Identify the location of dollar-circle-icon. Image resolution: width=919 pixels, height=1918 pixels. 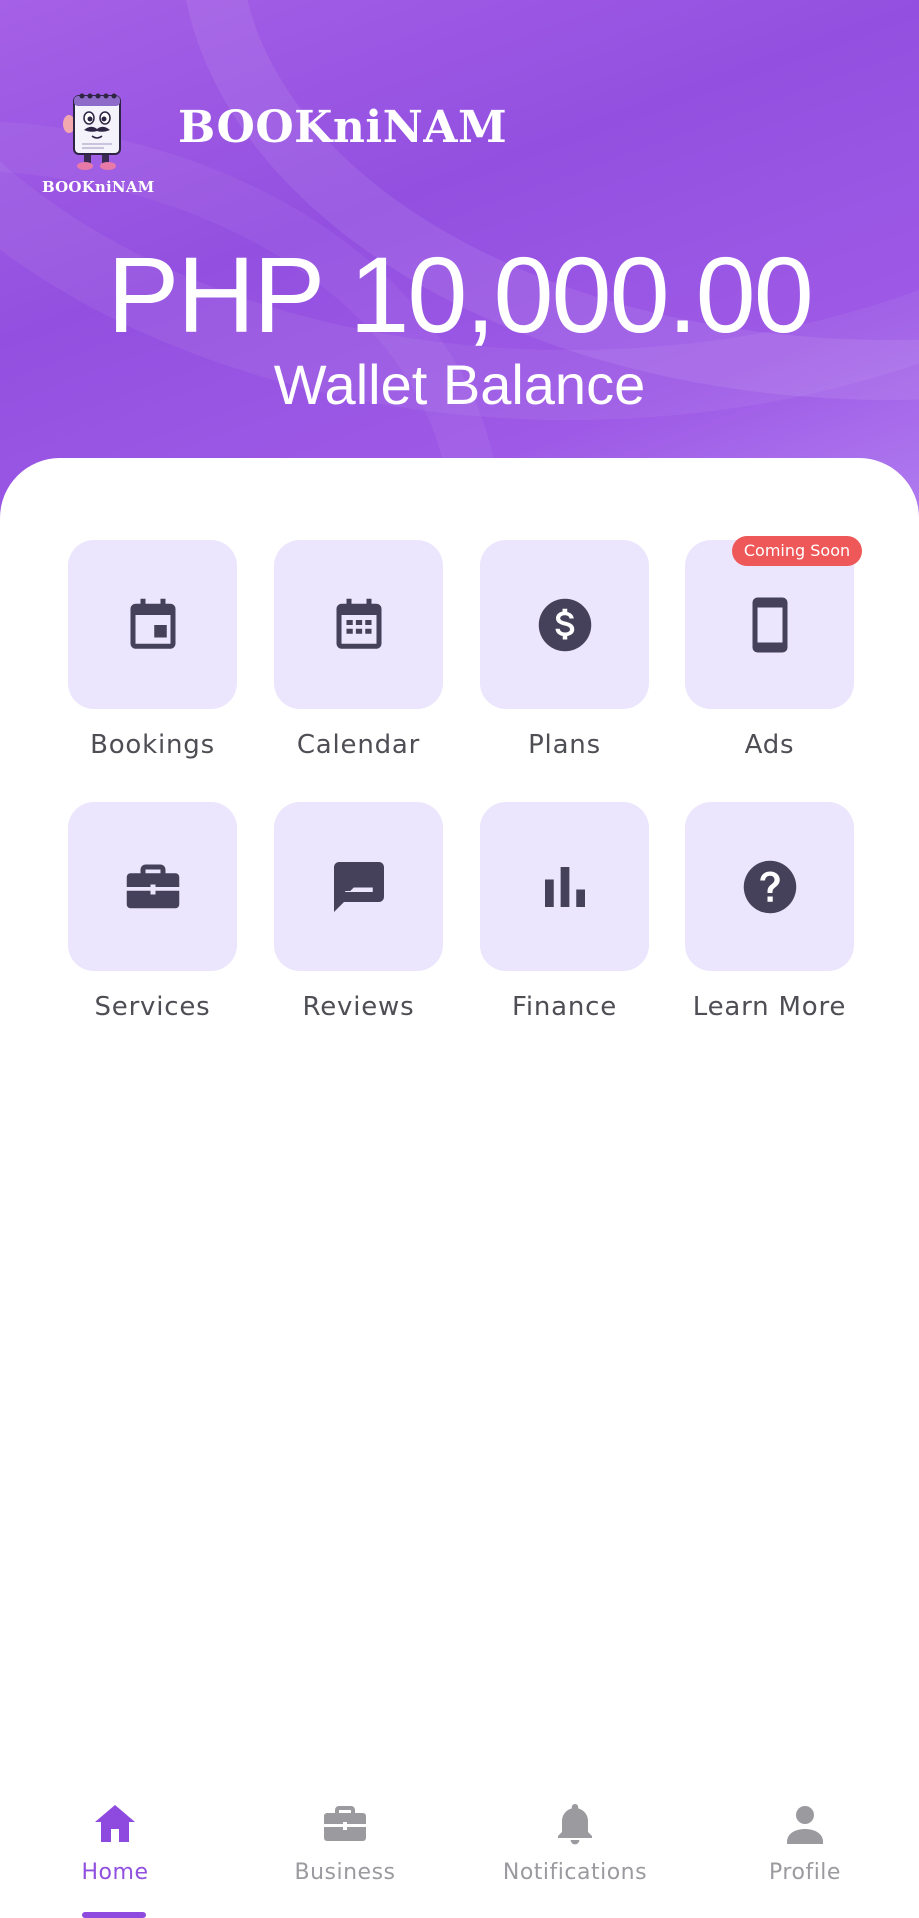
(564, 624).